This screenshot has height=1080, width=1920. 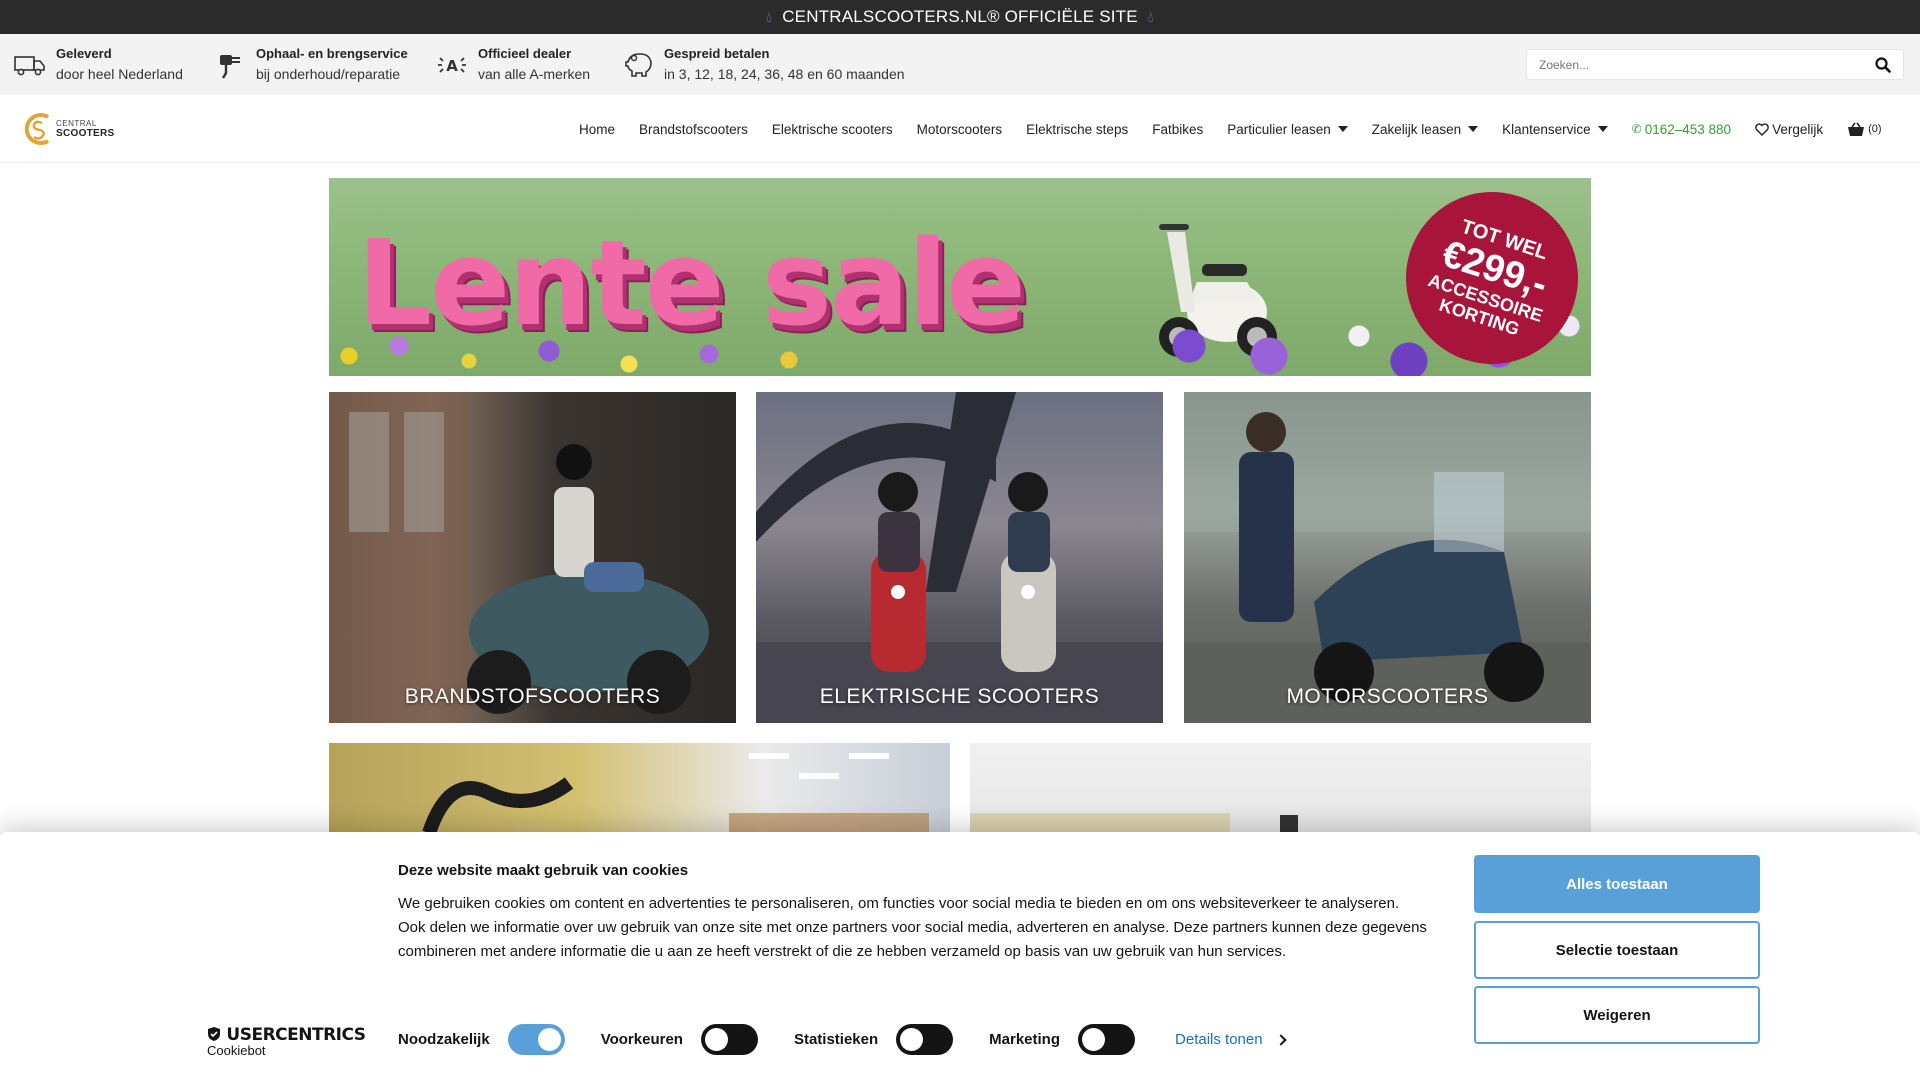 I want to click on usp-title: Officieel dealer, so click(x=525, y=53).